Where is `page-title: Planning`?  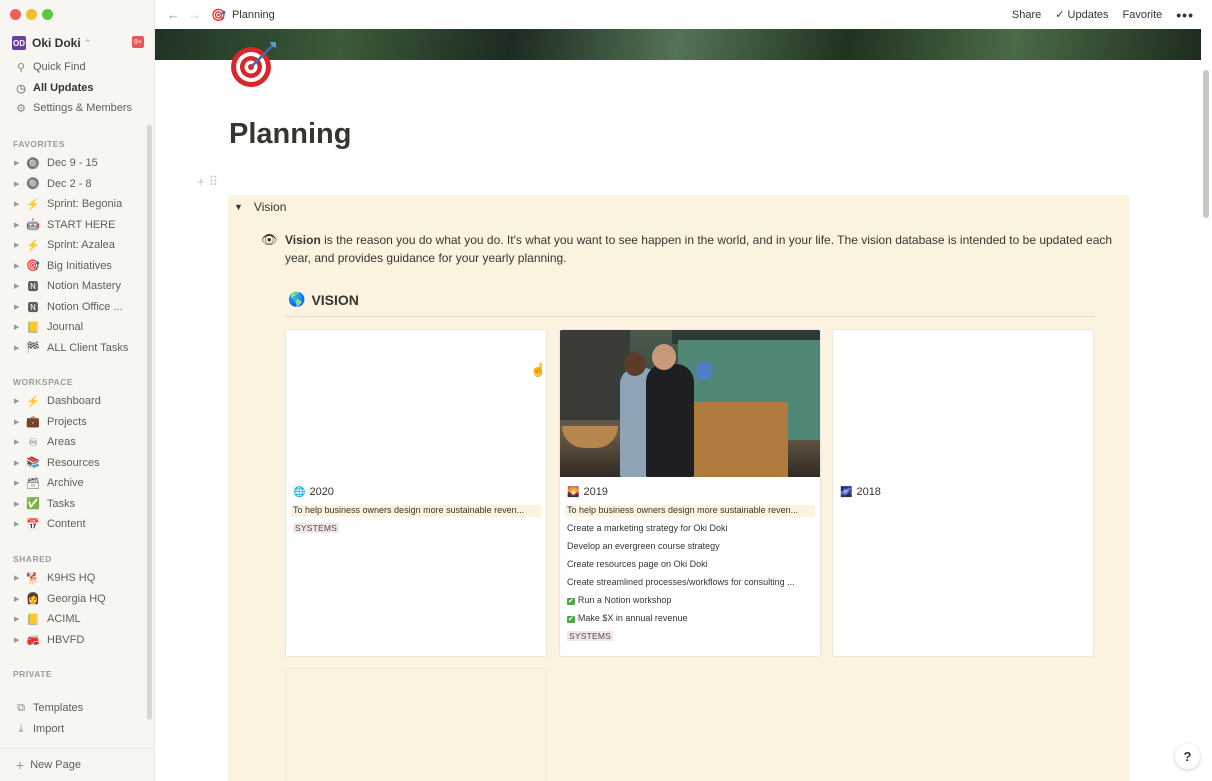
page-title: Planning is located at coordinates (290, 134).